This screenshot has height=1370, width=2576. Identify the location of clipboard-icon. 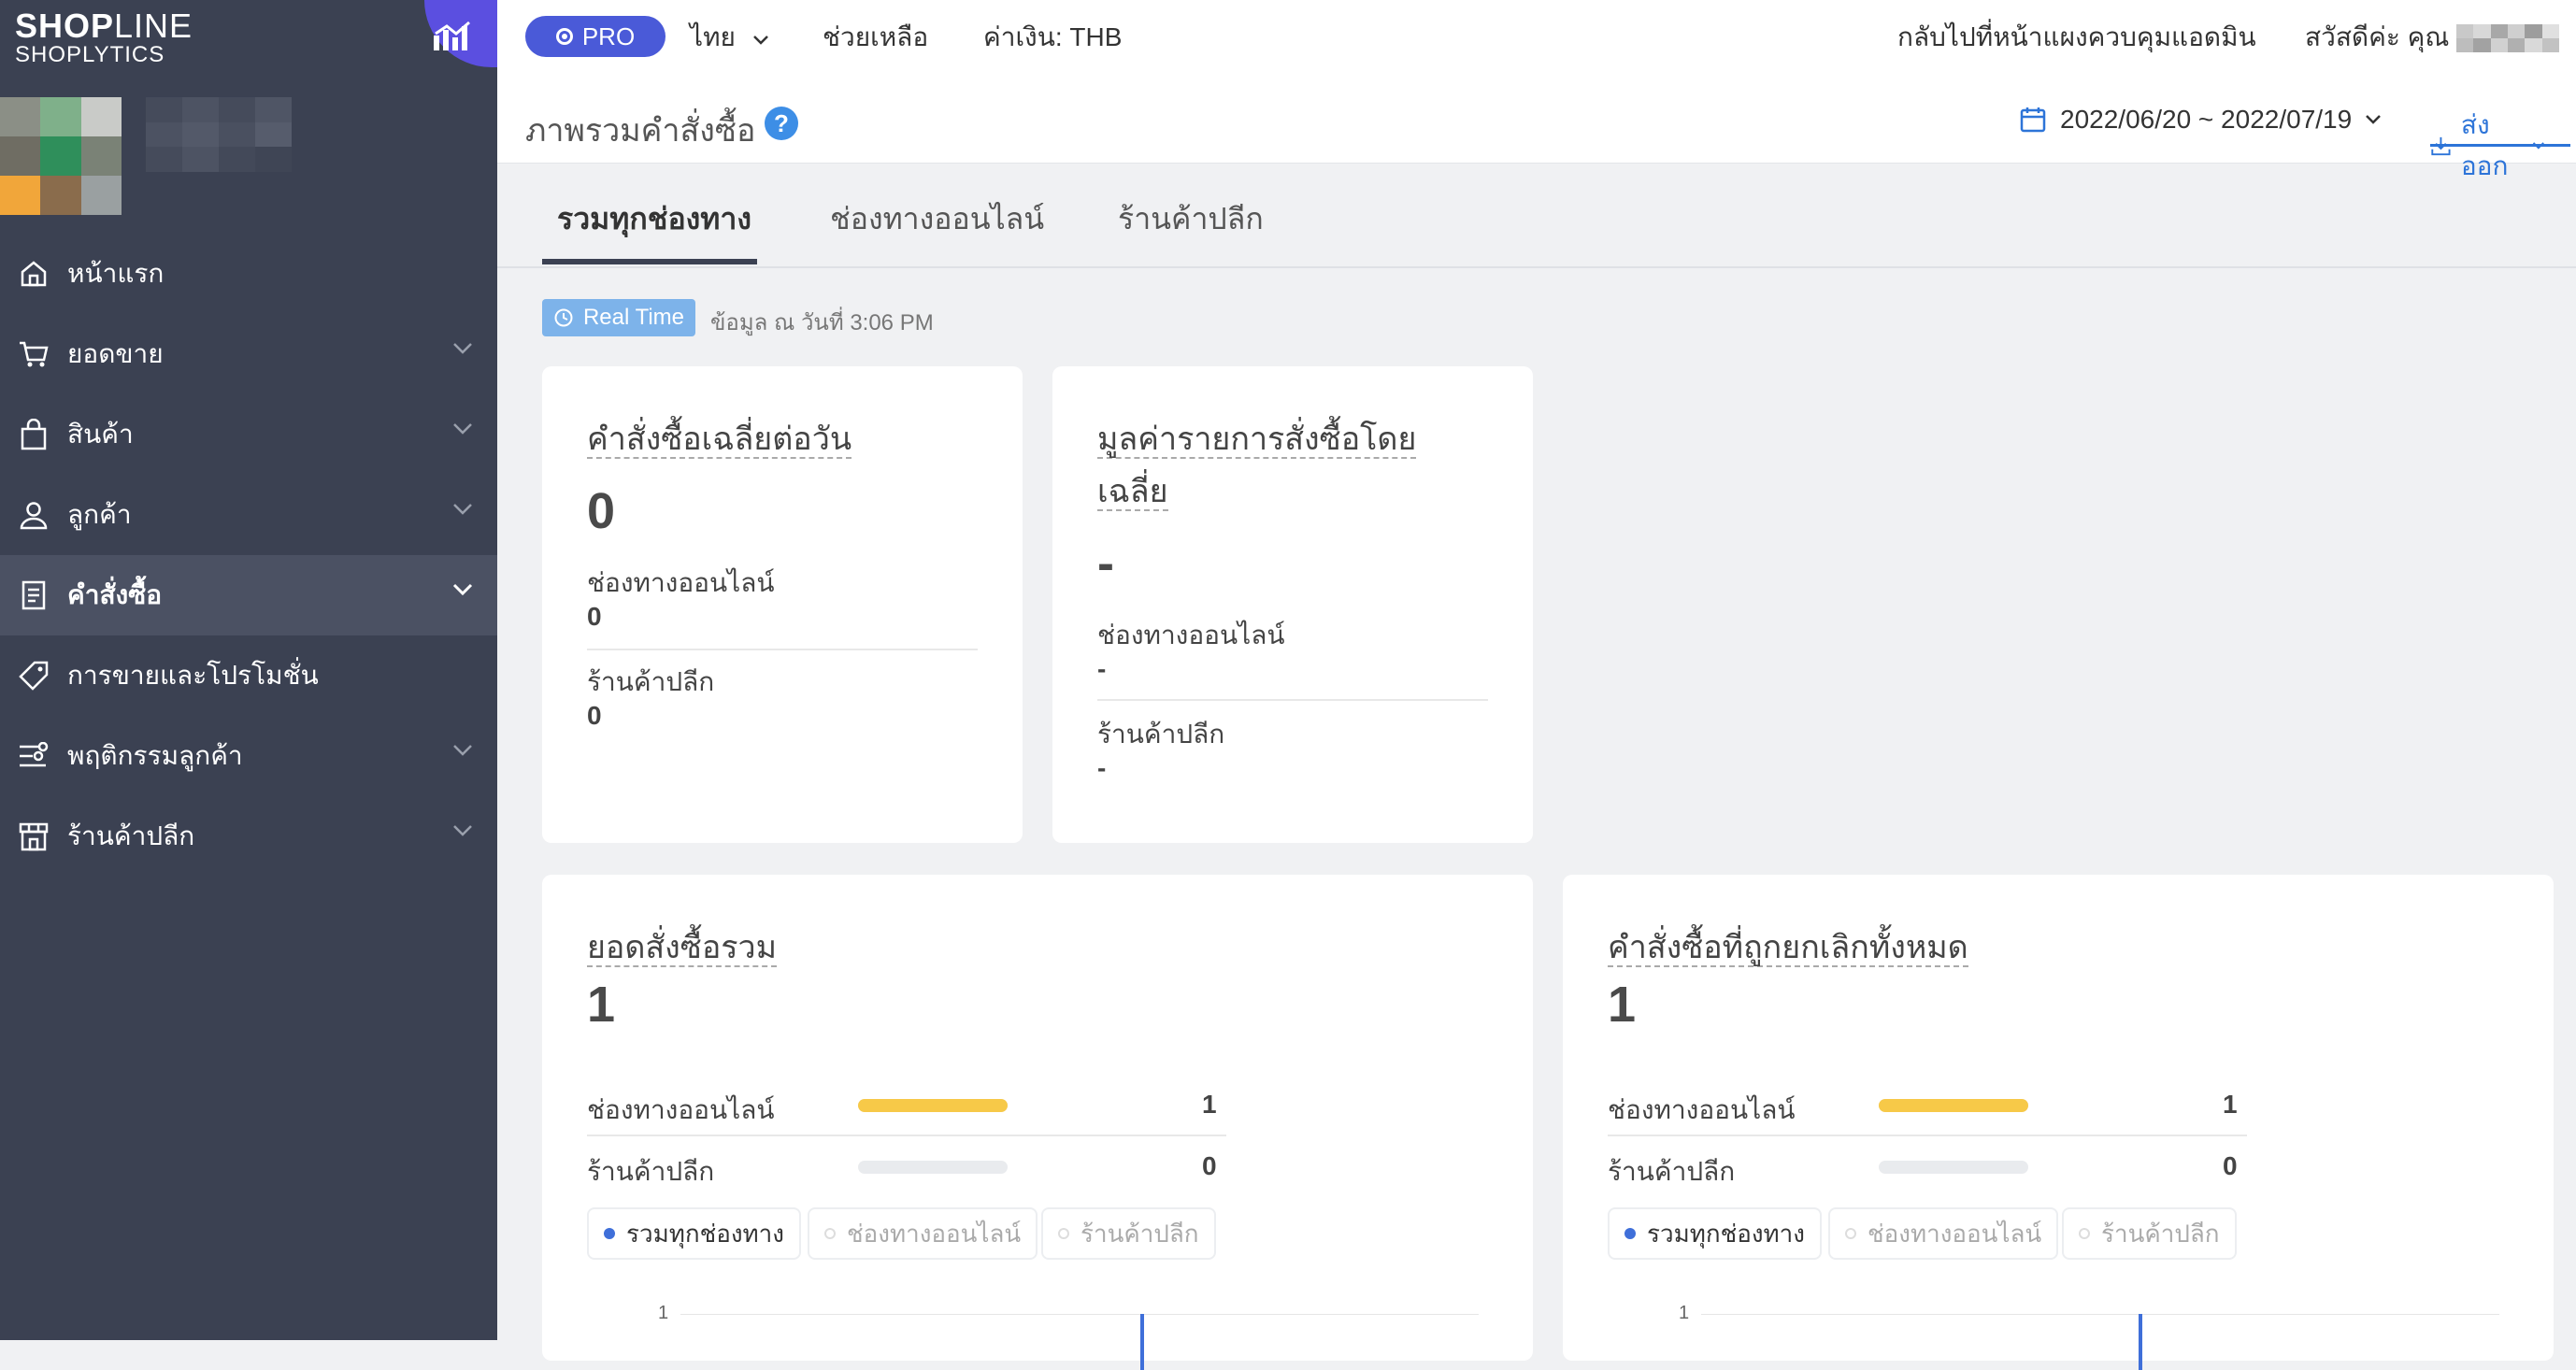
(33, 595).